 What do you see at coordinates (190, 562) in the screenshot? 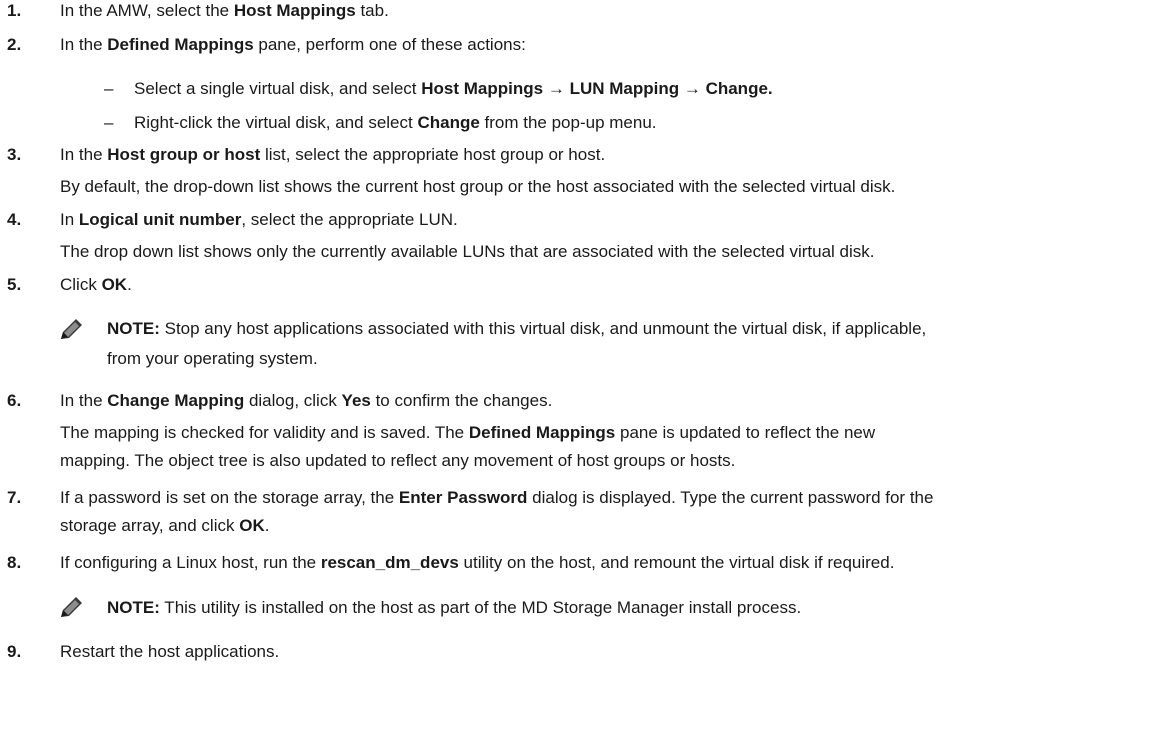
I see `step-text: If configuring a Linux host, run the` at bounding box center [190, 562].